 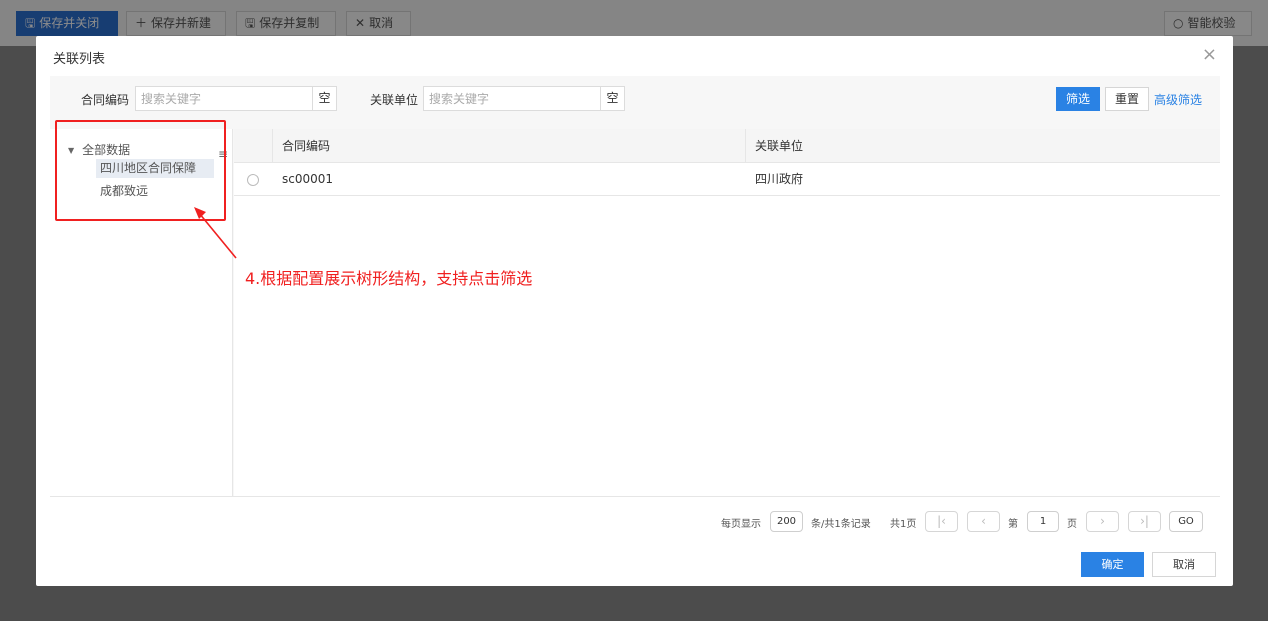 I want to click on annotation-highlight-box, so click(x=140, y=170).